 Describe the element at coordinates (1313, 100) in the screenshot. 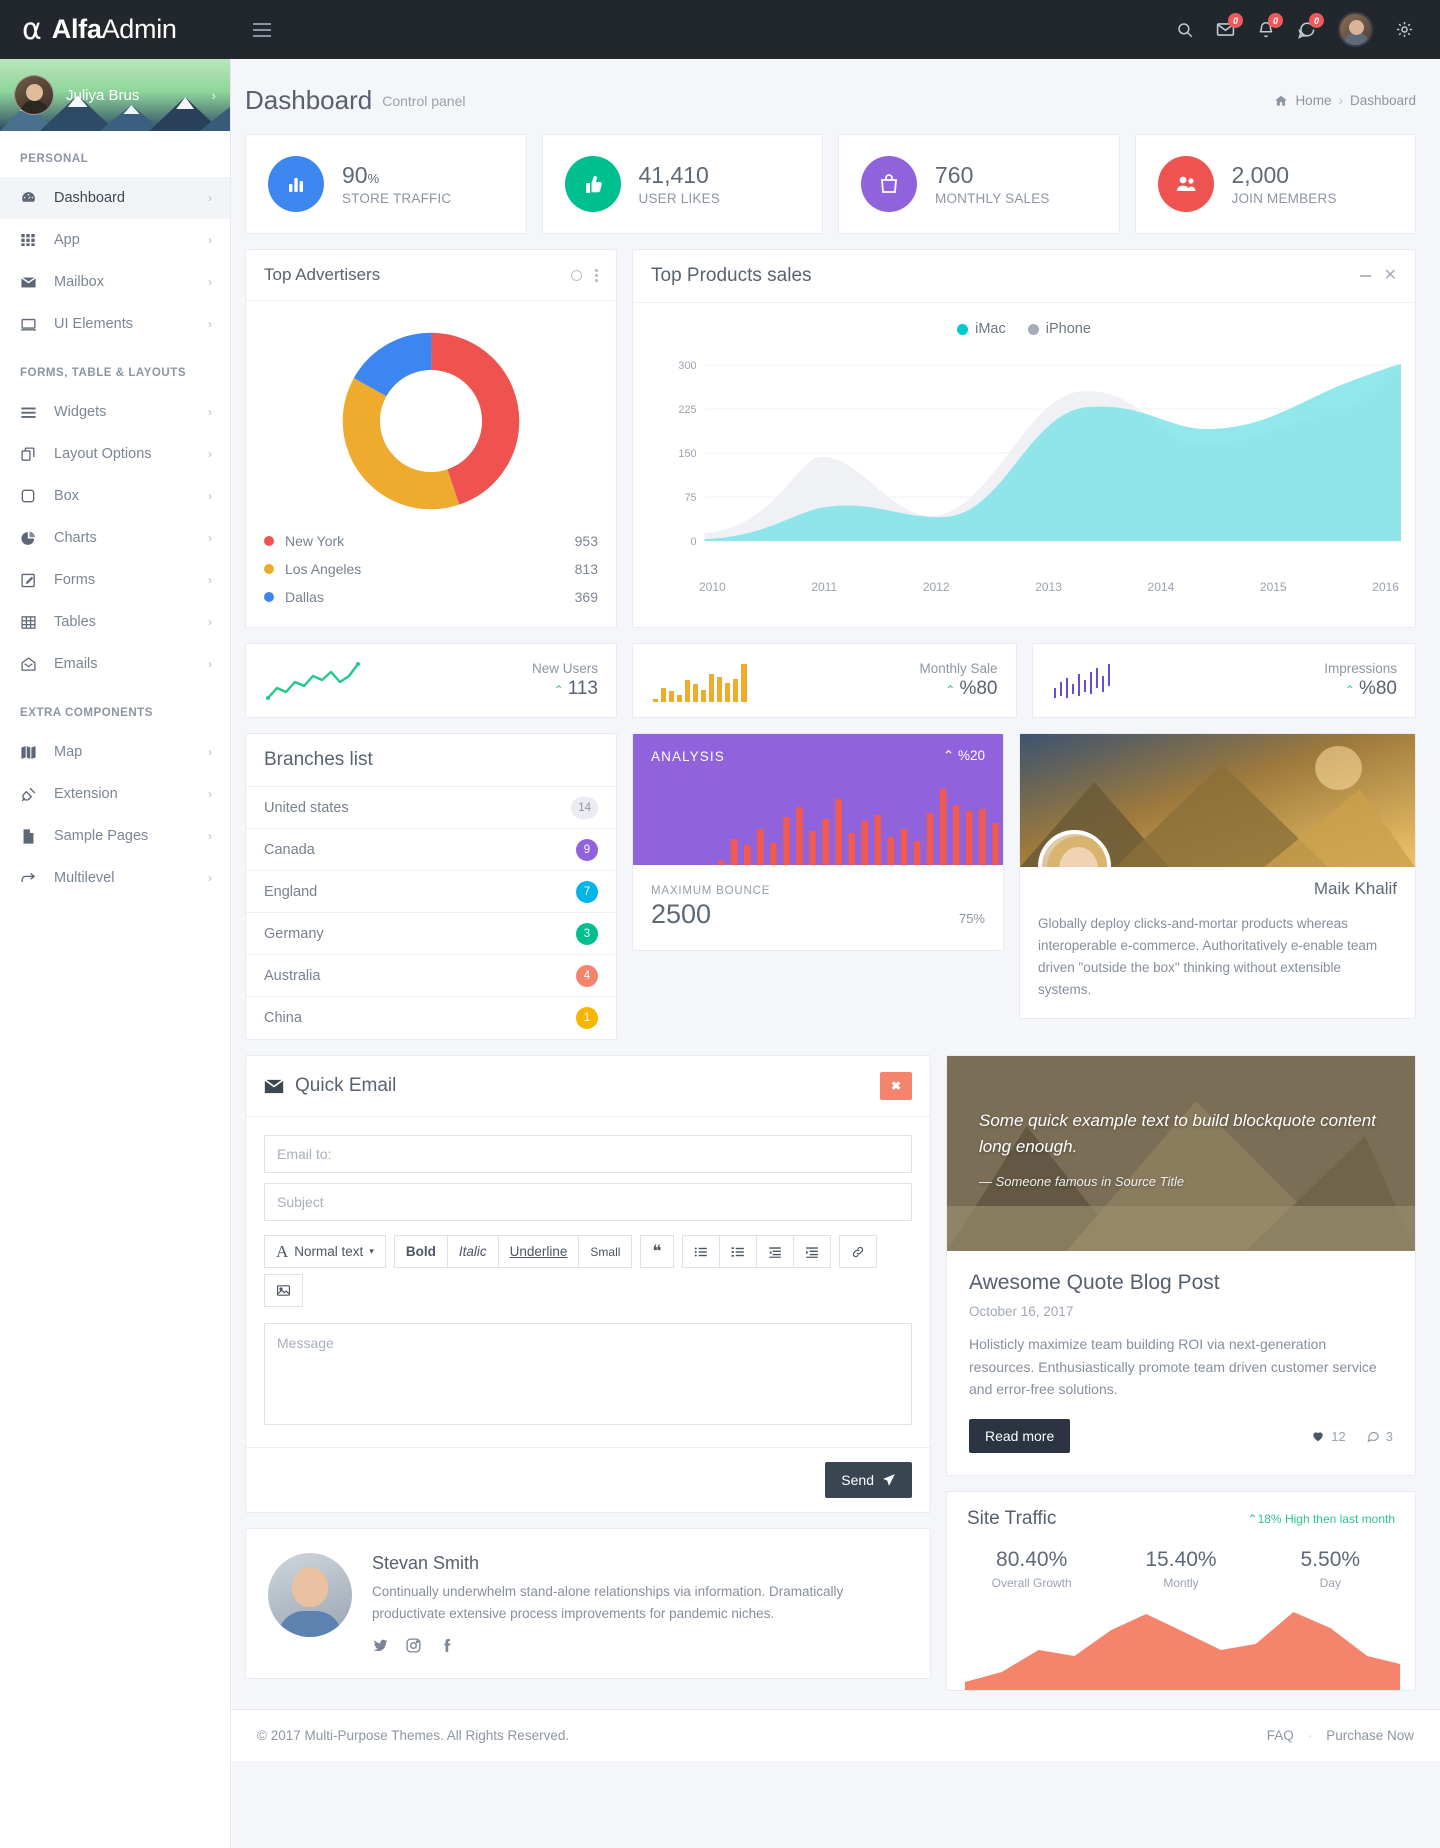

I see `breadcrumb-home: Home` at that location.